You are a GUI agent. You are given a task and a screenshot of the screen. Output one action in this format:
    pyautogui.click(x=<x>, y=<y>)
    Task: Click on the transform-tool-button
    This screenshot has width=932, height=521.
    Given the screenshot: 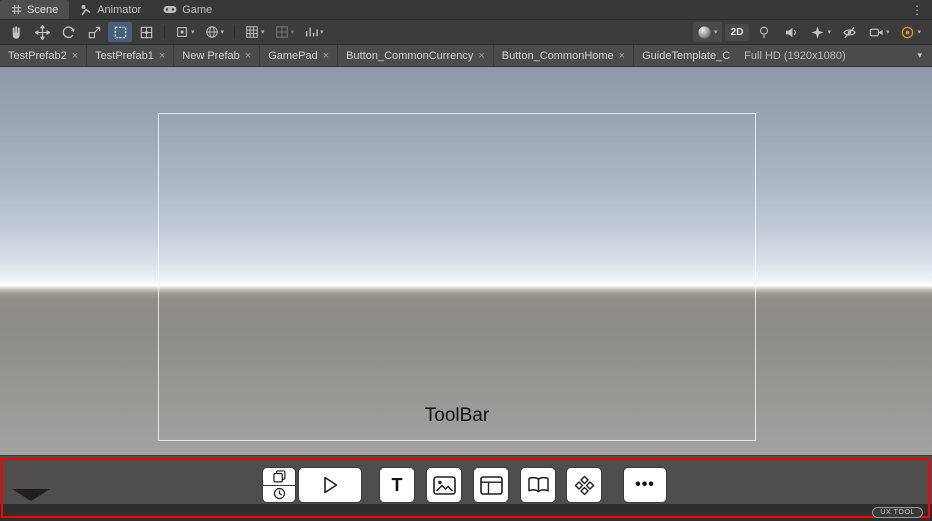 What is the action you would take?
    pyautogui.click(x=146, y=32)
    